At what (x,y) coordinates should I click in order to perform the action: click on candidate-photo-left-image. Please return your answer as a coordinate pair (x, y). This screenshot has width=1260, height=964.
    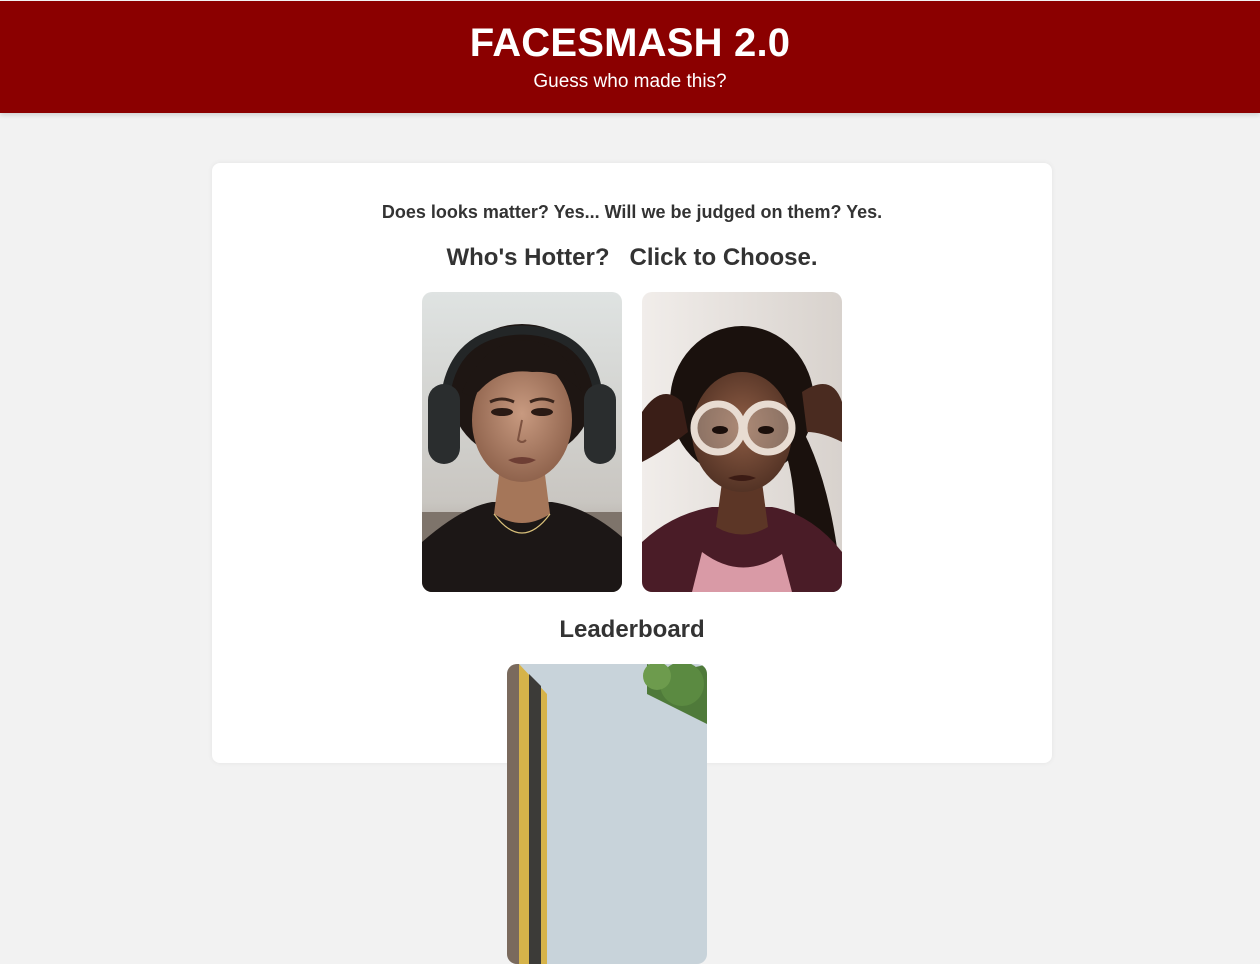
    Looking at the image, I should click on (522, 442).